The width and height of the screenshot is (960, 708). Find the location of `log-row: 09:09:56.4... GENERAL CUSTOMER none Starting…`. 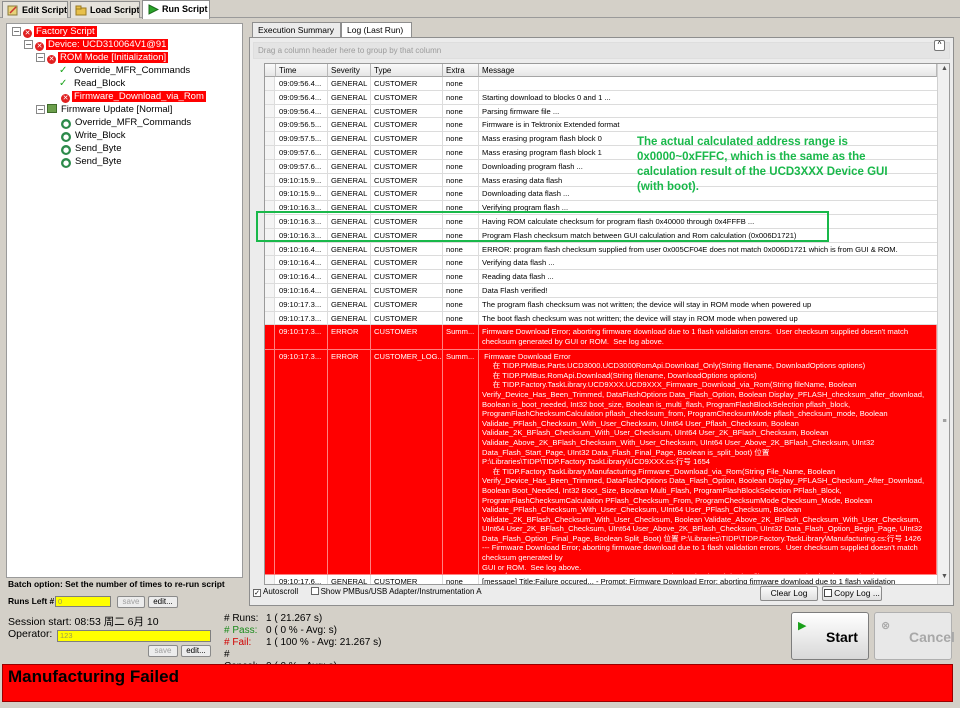

log-row: 09:09:56.4... GENERAL CUSTOMER none Starting… is located at coordinates (601, 97).